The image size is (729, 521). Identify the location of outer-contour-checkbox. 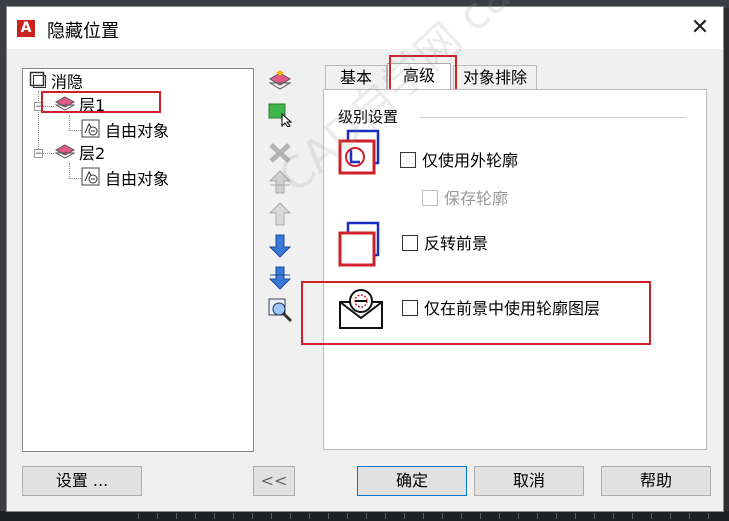
(408, 159).